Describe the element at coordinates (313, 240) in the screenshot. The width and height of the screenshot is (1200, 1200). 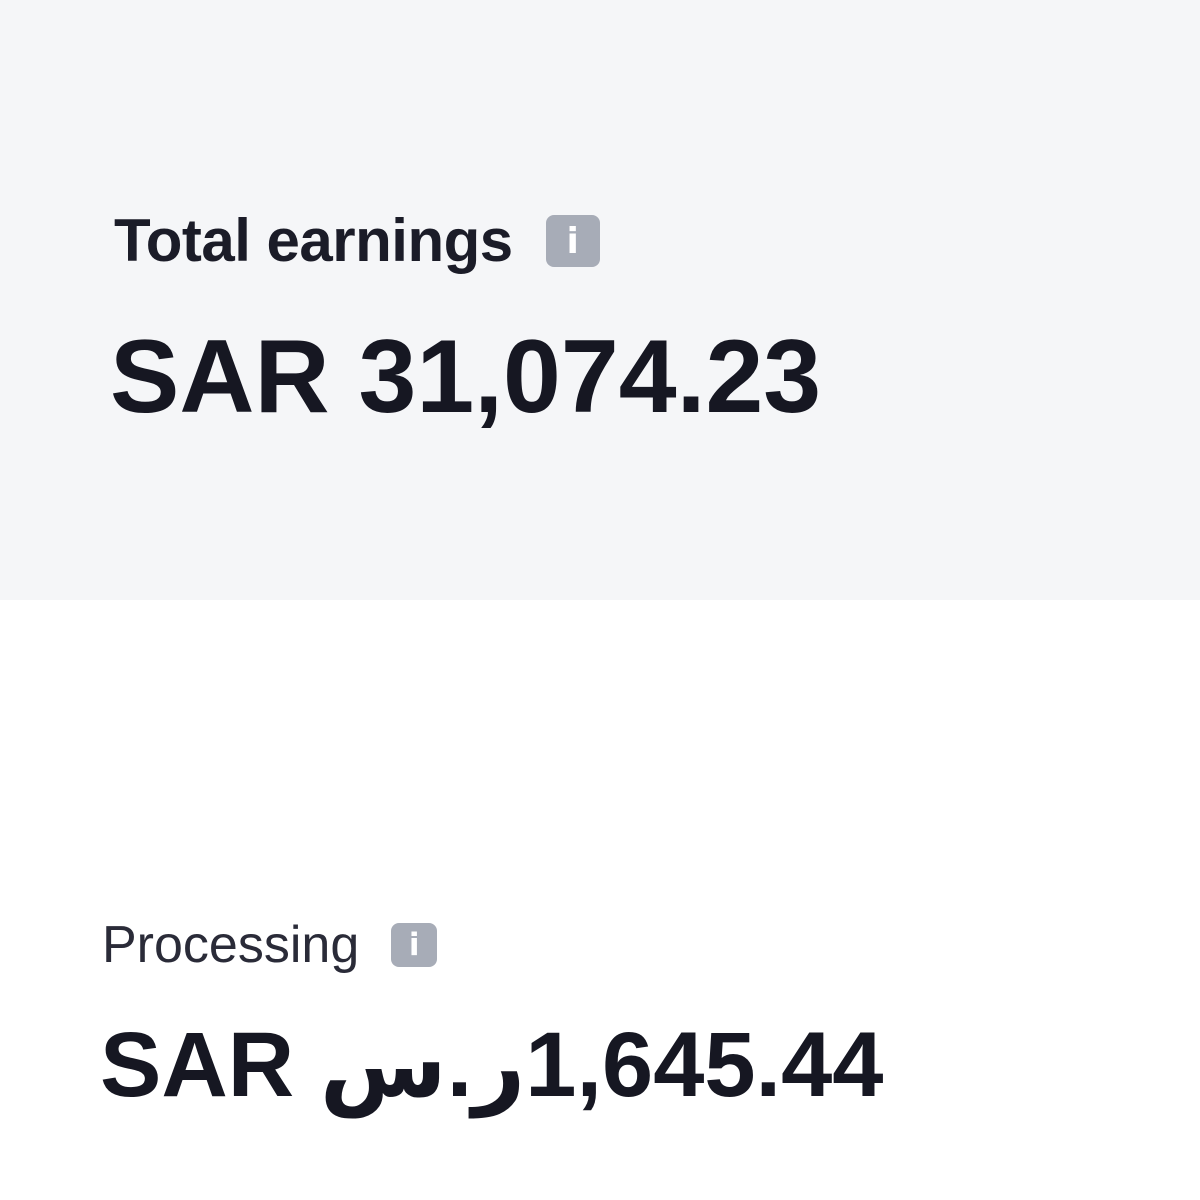
I see `total-earnings-label: Total earnings` at that location.